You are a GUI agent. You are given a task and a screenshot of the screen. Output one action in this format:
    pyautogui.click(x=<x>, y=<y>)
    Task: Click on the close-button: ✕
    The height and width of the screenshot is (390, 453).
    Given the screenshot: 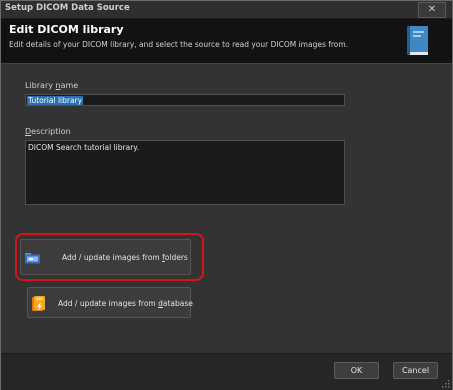 What is the action you would take?
    pyautogui.click(x=432, y=10)
    